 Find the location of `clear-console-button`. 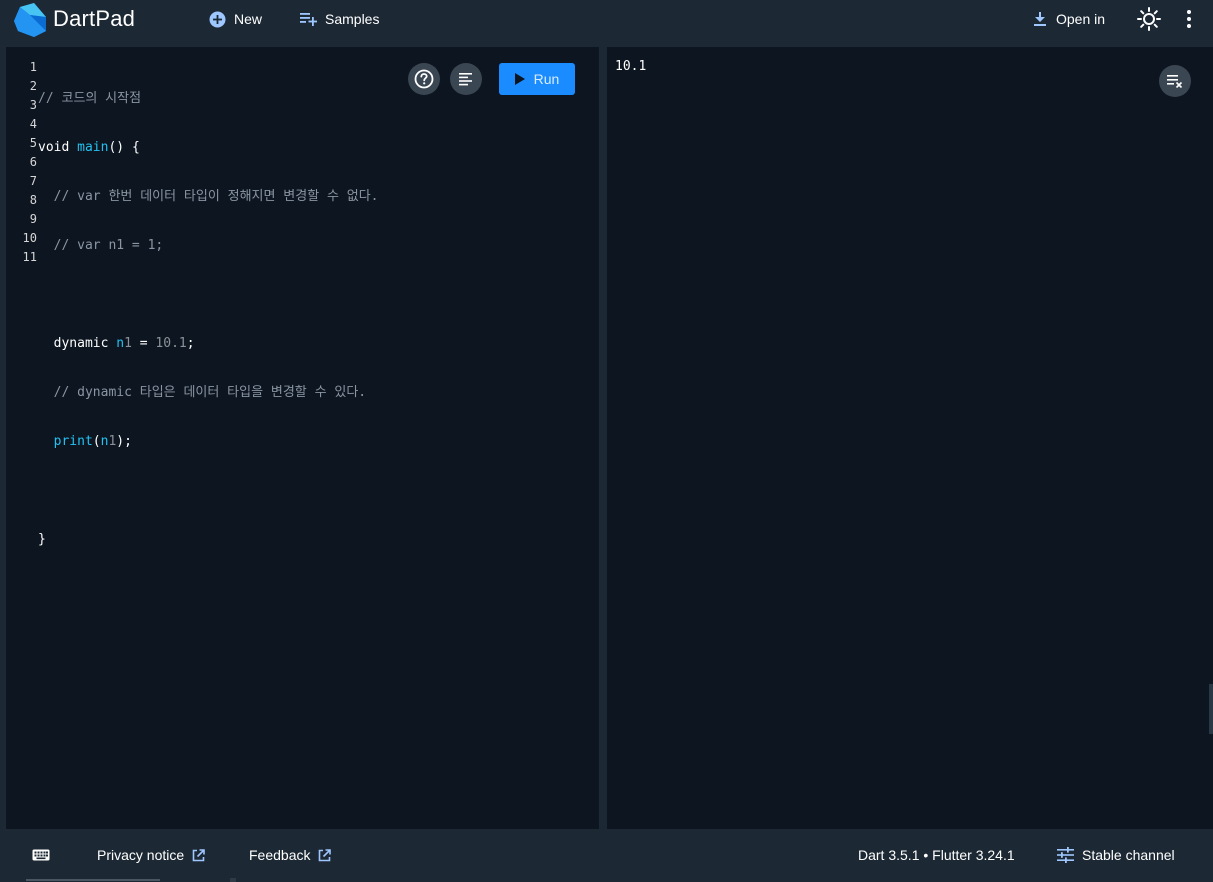

clear-console-button is located at coordinates (1175, 81).